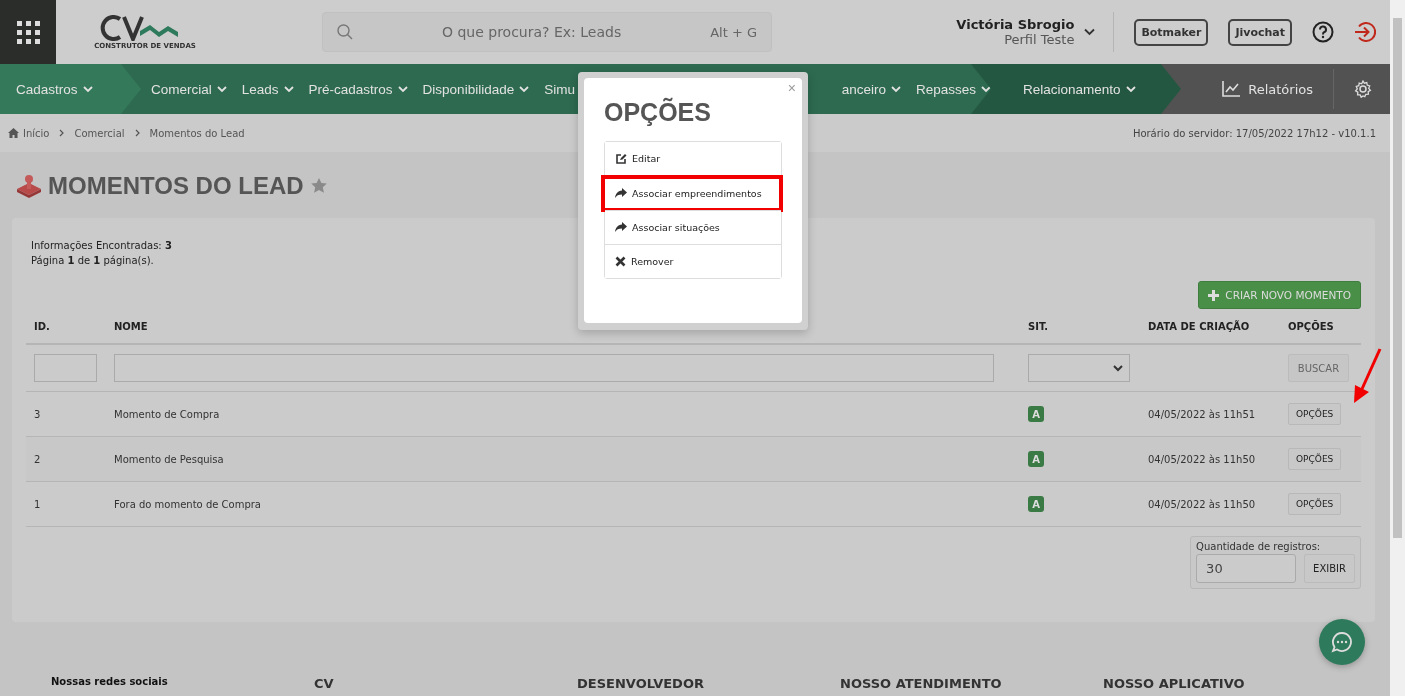  What do you see at coordinates (197, 133) in the screenshot?
I see `breadcrumb-link: Momentos do Lead` at bounding box center [197, 133].